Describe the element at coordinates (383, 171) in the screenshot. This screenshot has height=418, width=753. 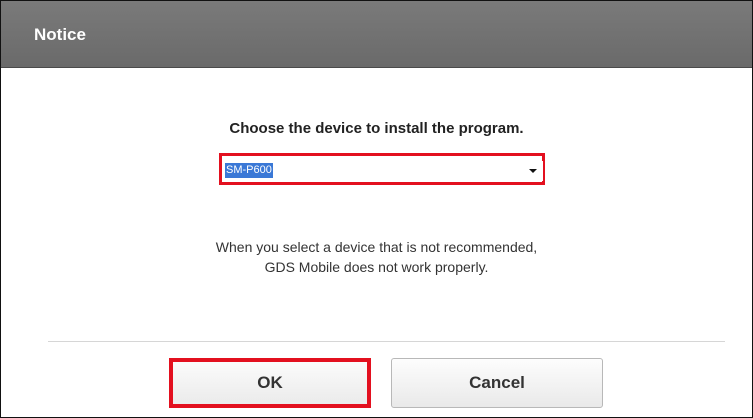
I see `device-select: SM-P600` at that location.